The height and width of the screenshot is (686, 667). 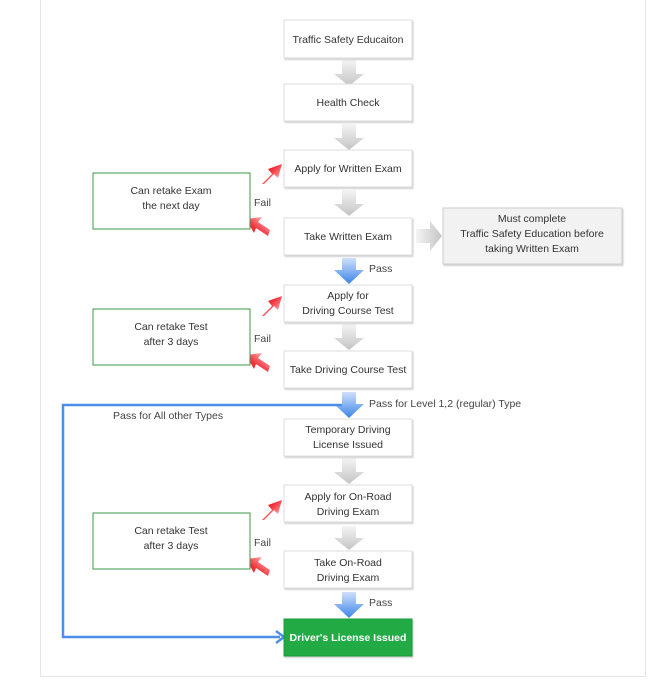 I want to click on node-label: Driver's License Issued, so click(x=348, y=638).